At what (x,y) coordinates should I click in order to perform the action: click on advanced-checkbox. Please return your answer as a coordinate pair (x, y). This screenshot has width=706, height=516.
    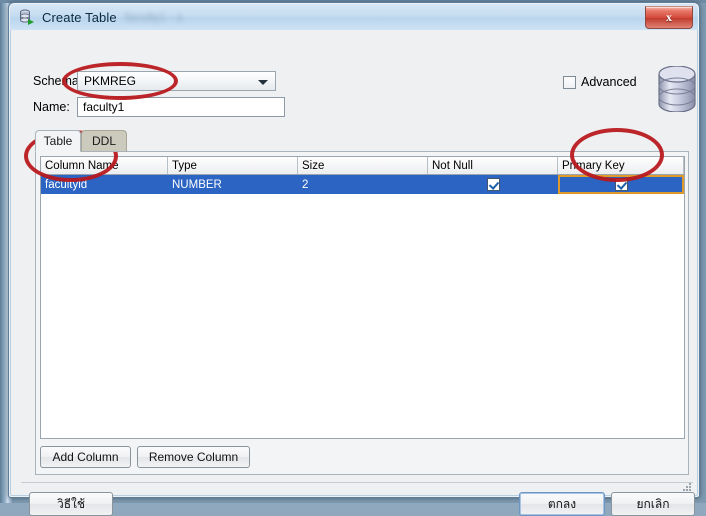
    Looking at the image, I should click on (569, 82).